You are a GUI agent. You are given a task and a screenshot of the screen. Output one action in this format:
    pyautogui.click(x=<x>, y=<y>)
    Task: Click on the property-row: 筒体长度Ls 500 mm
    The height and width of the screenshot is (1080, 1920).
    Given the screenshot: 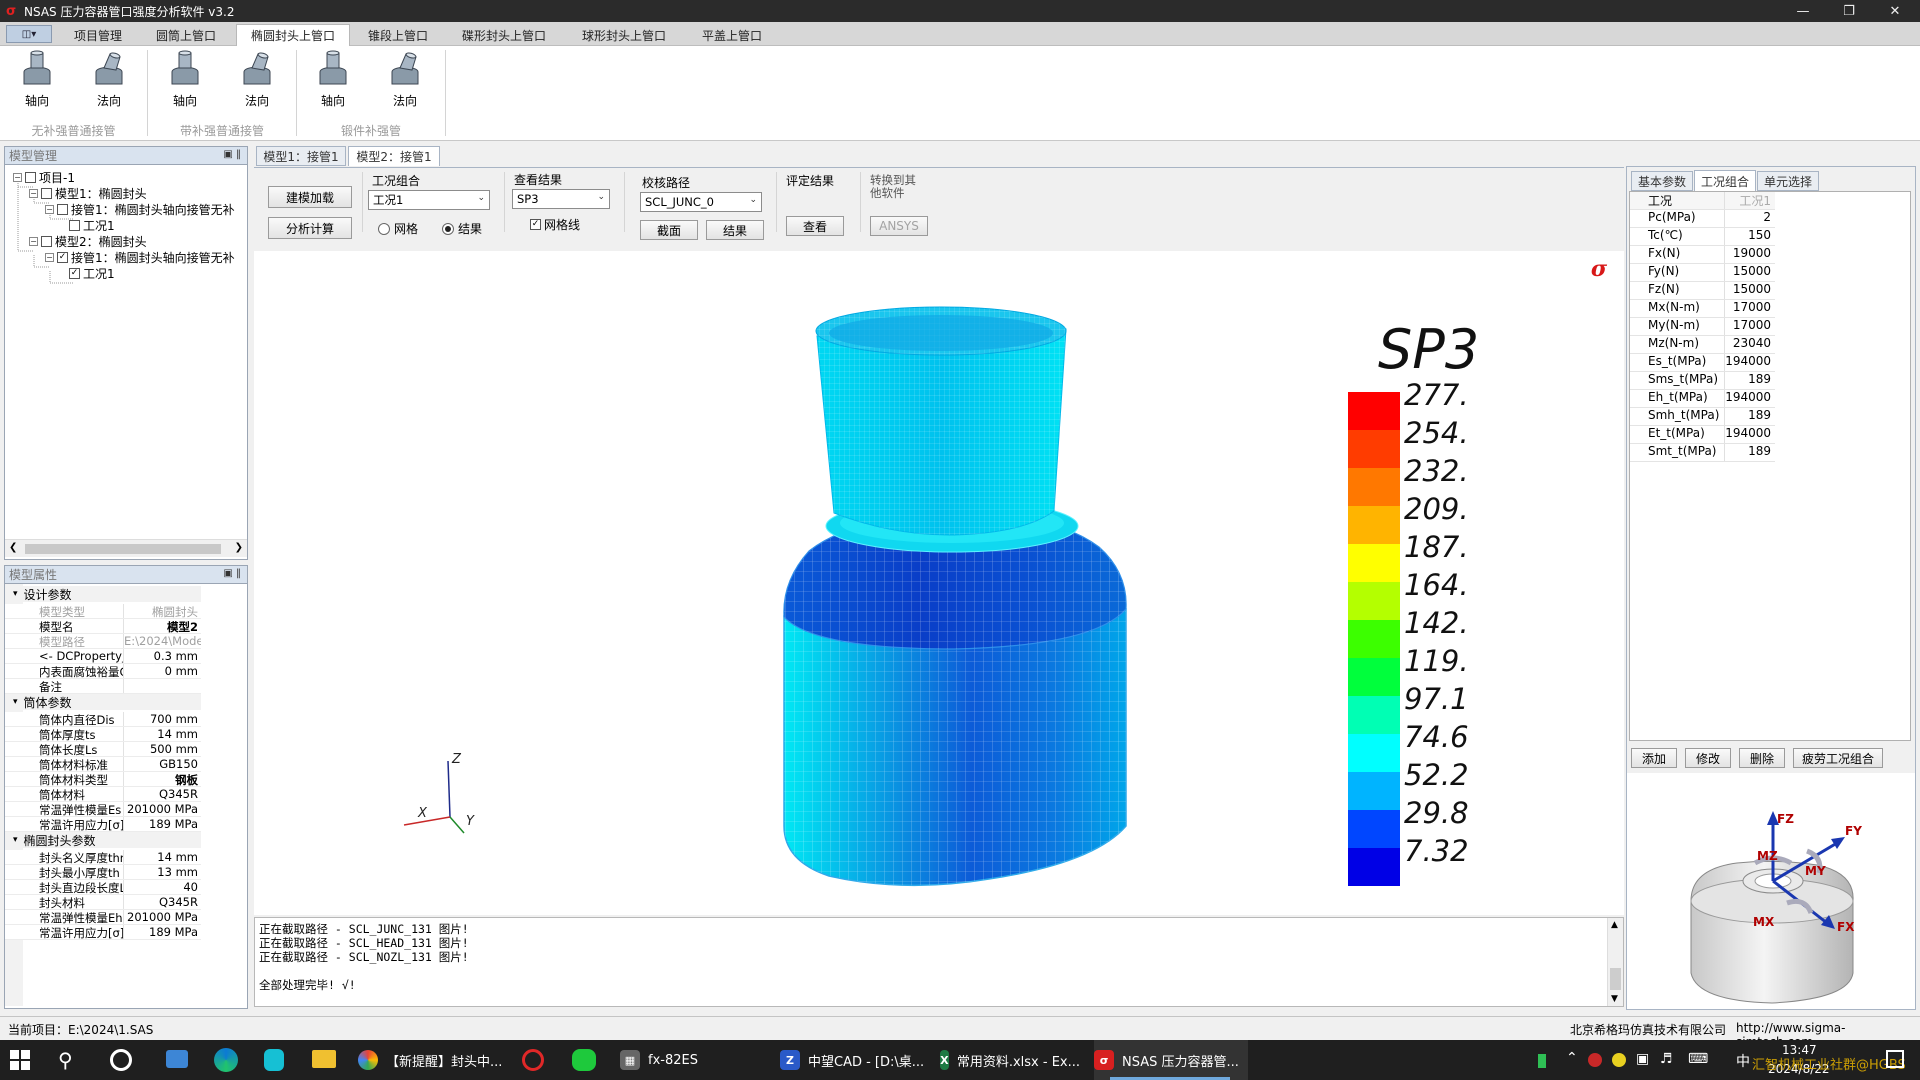 What is the action you would take?
    pyautogui.click(x=103, y=749)
    